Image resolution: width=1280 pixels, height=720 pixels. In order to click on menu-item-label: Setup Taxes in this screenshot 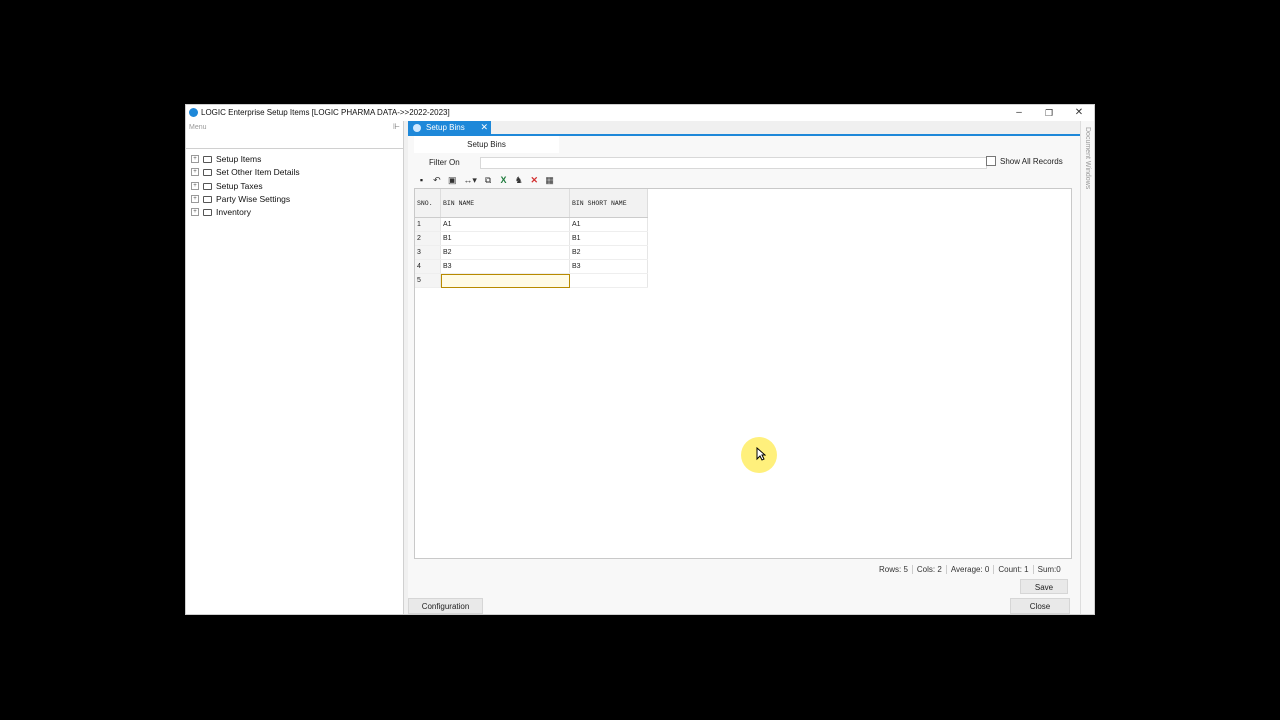, I will do `click(239, 186)`.